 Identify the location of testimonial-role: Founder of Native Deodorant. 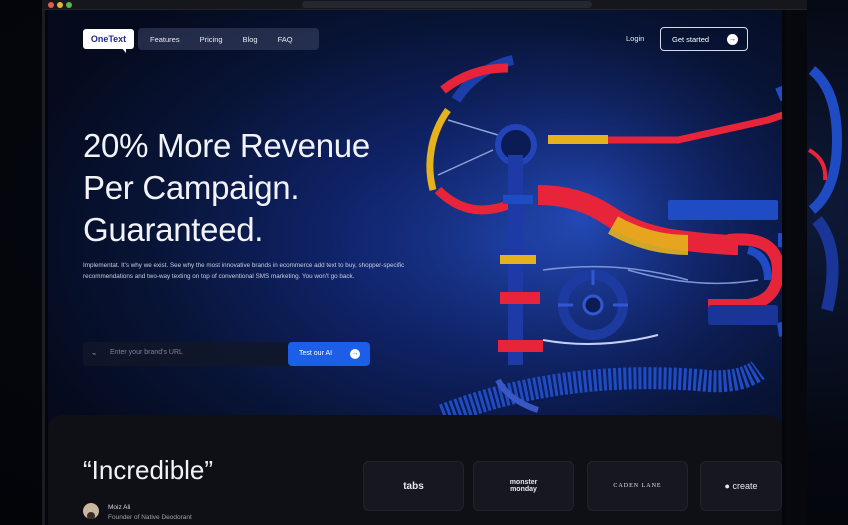
(150, 517).